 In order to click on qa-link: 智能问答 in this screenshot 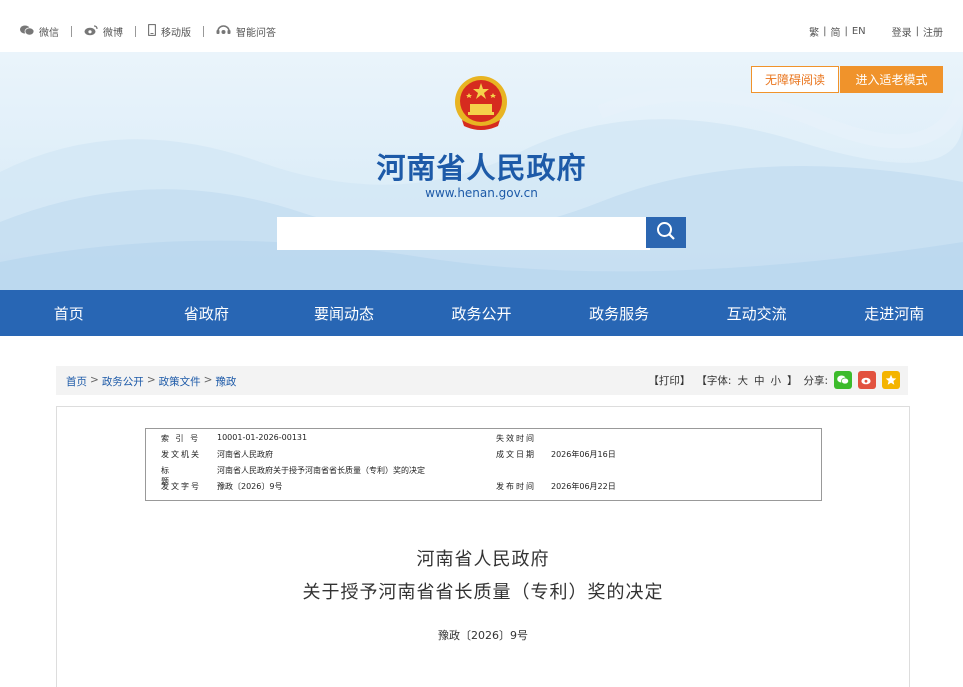, I will do `click(246, 31)`.